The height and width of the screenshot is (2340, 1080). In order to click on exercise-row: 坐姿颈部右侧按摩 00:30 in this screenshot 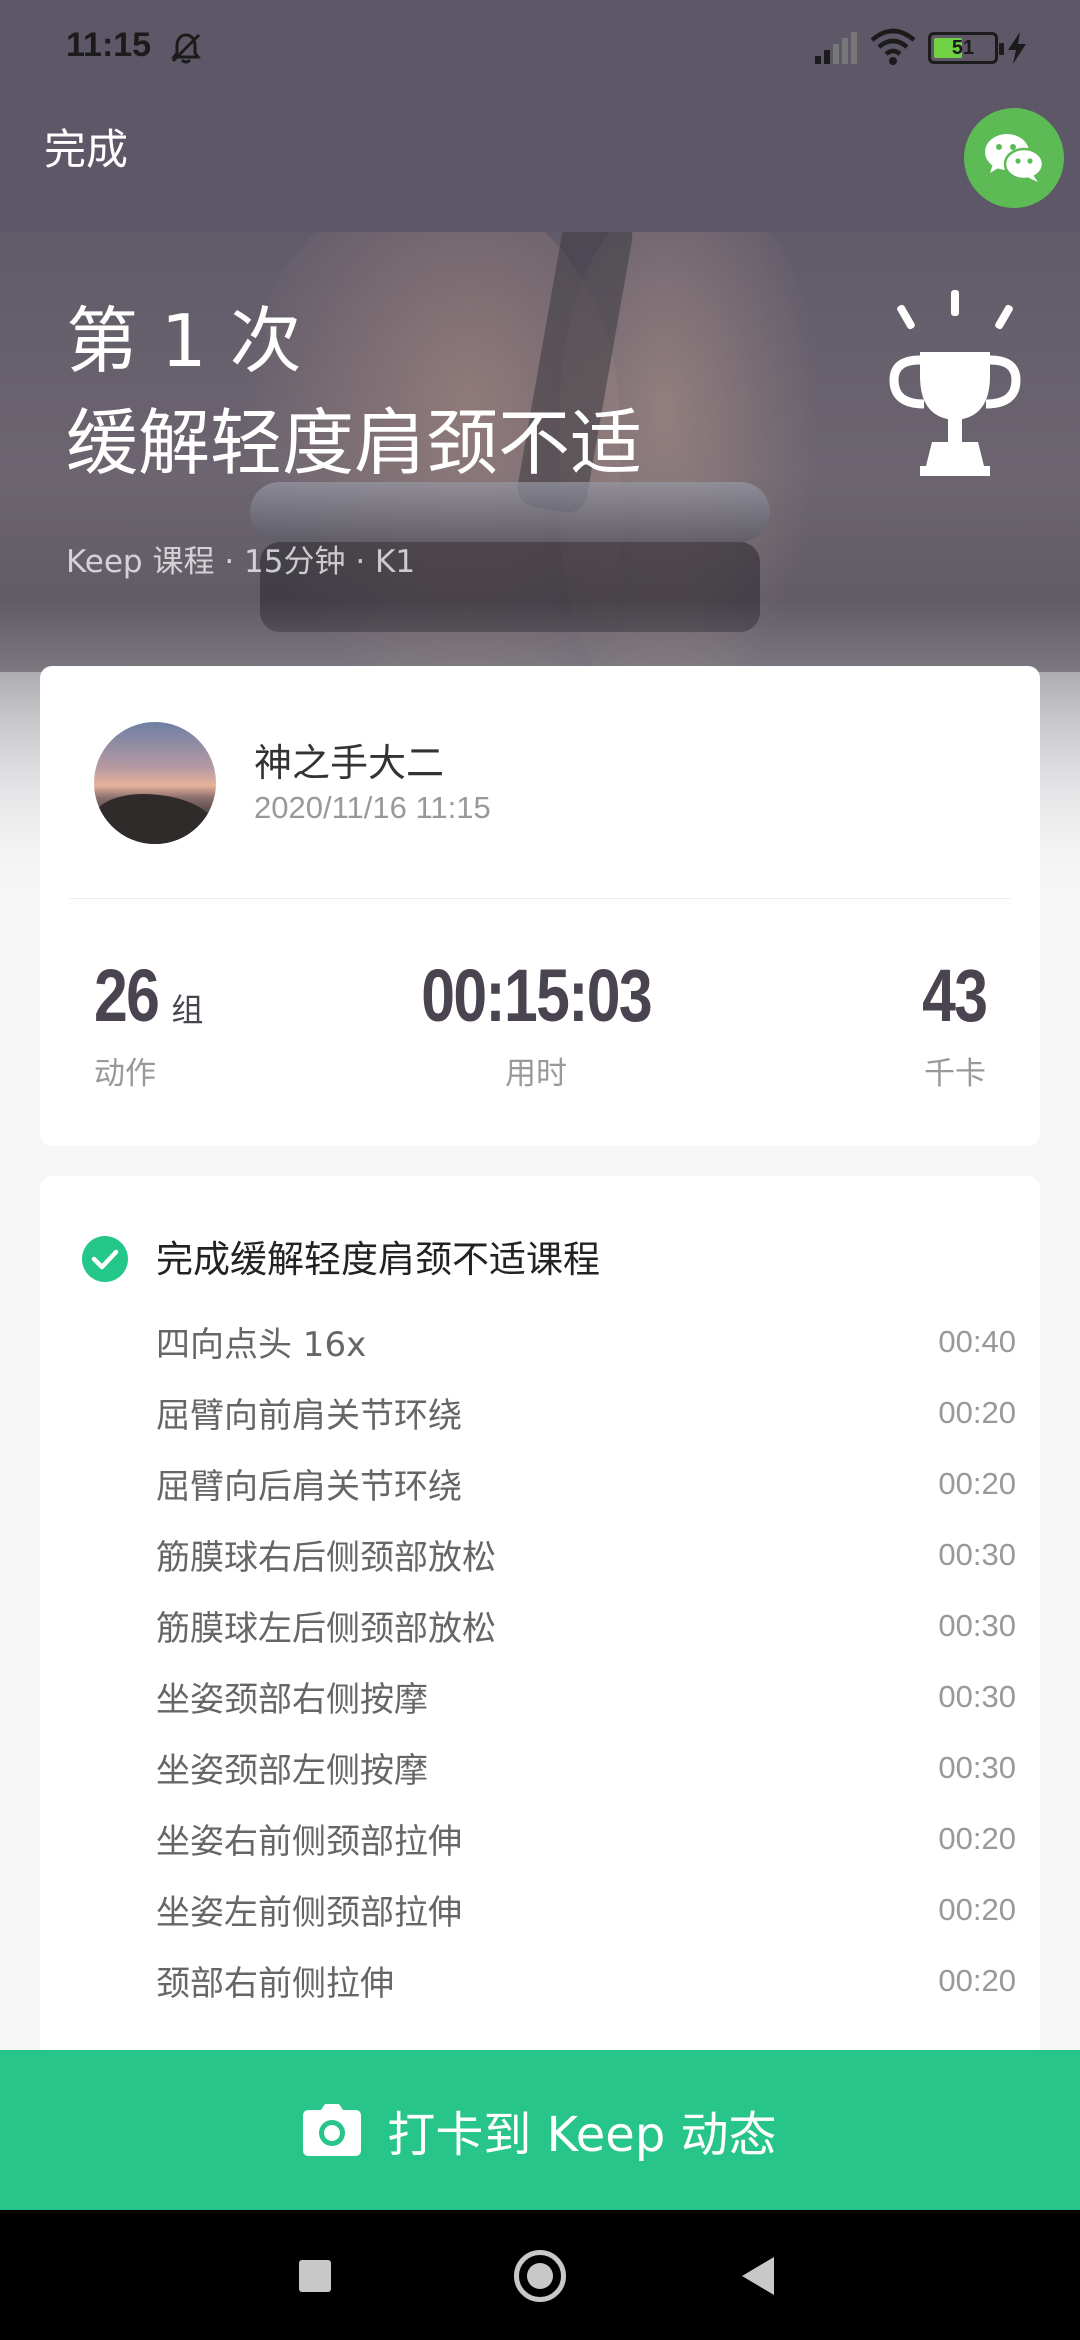, I will do `click(586, 1696)`.